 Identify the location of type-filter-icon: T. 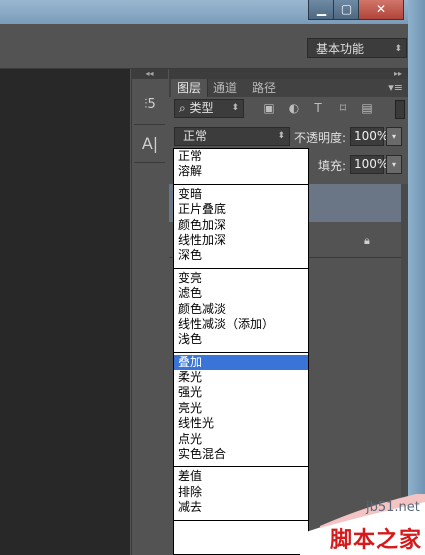
(318, 108).